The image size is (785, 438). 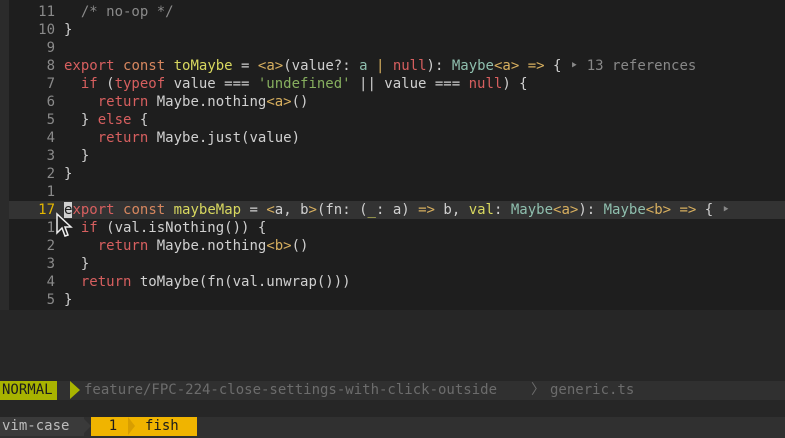 I want to click on code-token: Maybe, so click(x=472, y=66).